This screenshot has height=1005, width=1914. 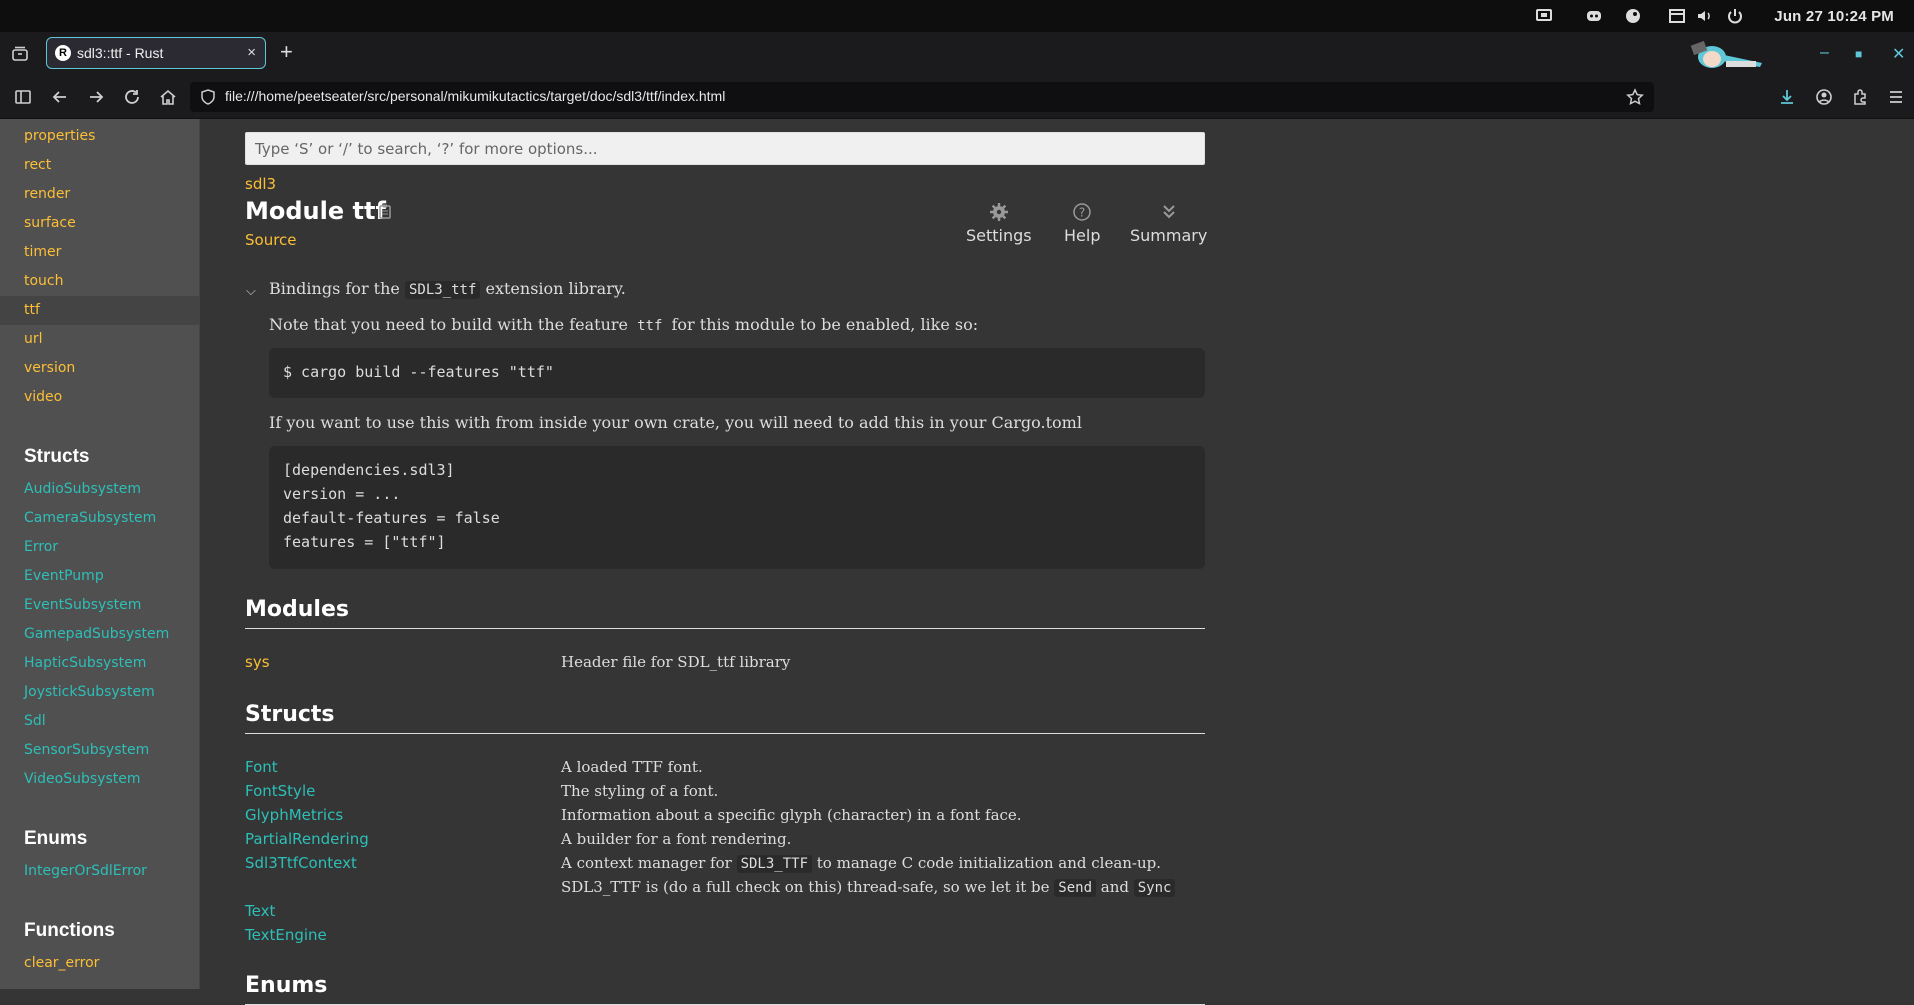 I want to click on sidebar-item-url: url, so click(x=33, y=339).